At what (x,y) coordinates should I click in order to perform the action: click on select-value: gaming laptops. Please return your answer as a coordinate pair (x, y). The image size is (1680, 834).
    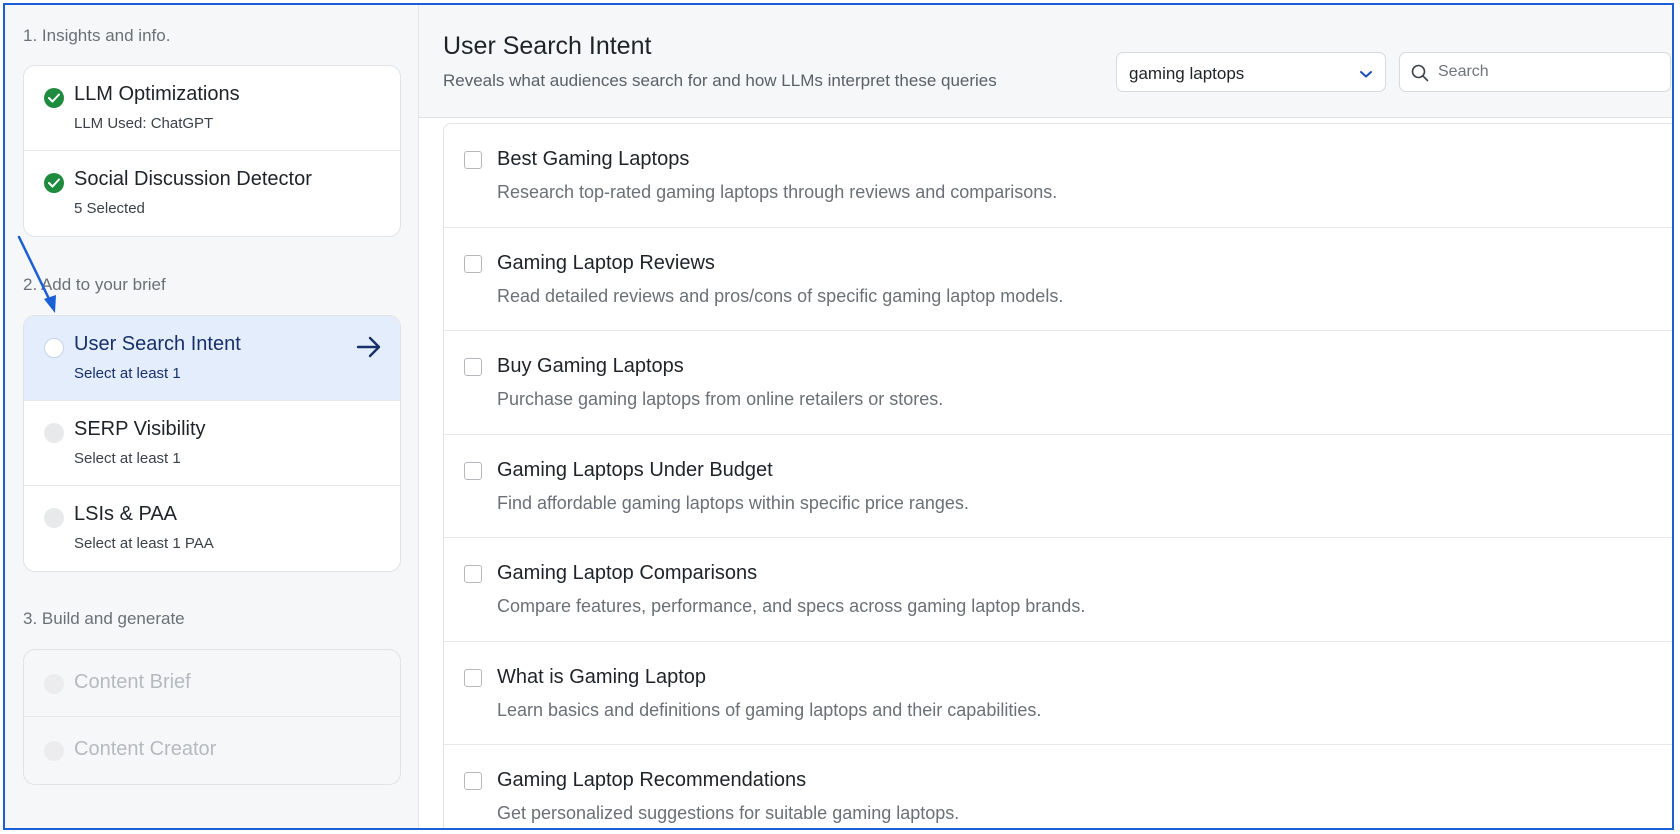
    Looking at the image, I should click on (1187, 73).